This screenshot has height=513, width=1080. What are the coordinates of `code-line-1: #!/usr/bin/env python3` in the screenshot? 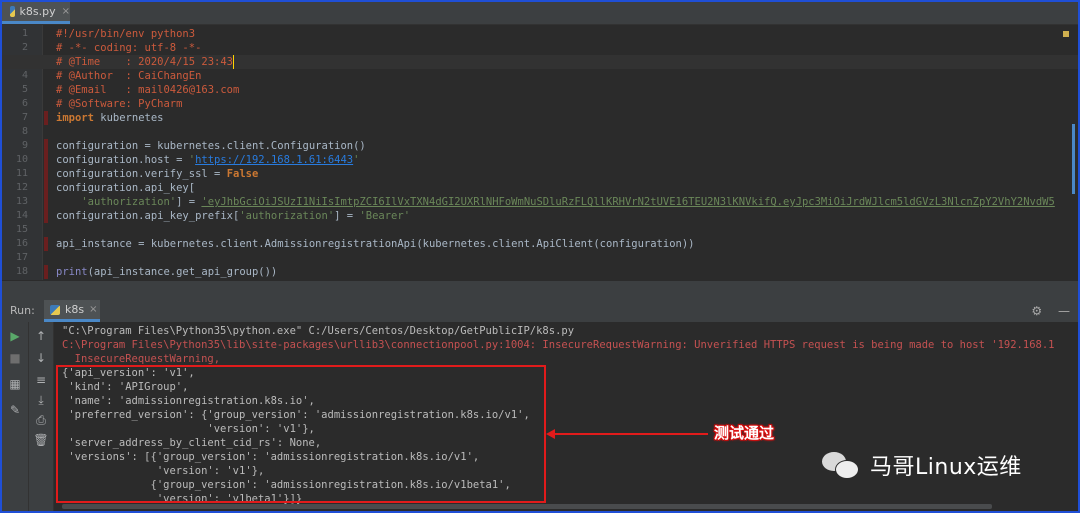 It's located at (126, 34).